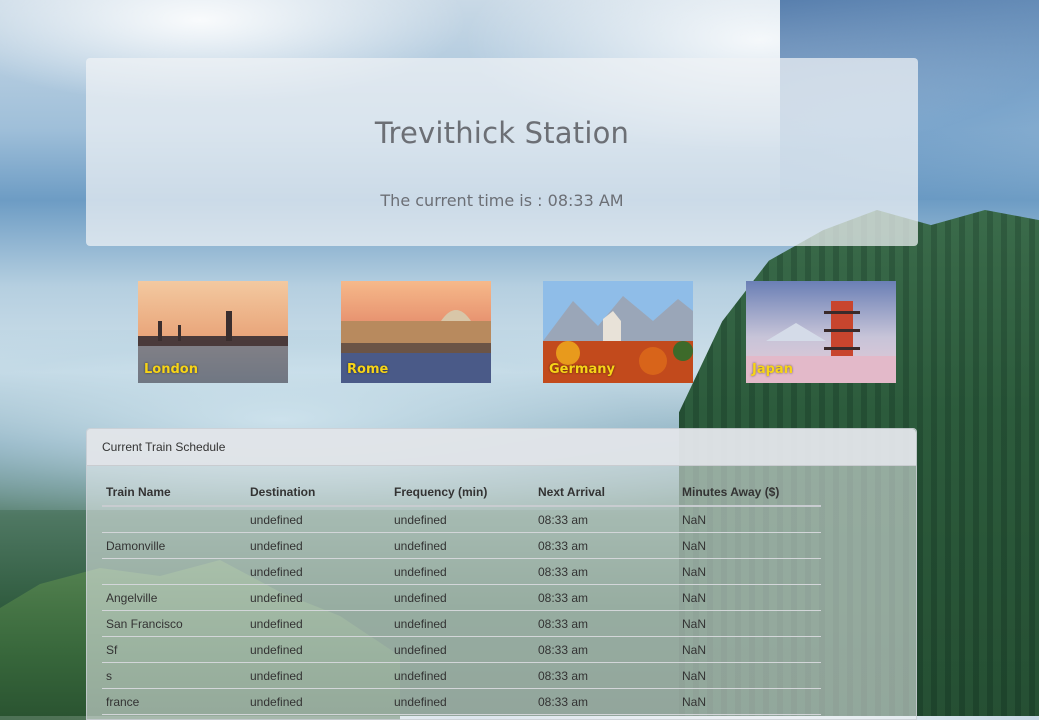 The height and width of the screenshot is (720, 1039). Describe the element at coordinates (582, 369) in the screenshot. I see `destination-label: Germany` at that location.